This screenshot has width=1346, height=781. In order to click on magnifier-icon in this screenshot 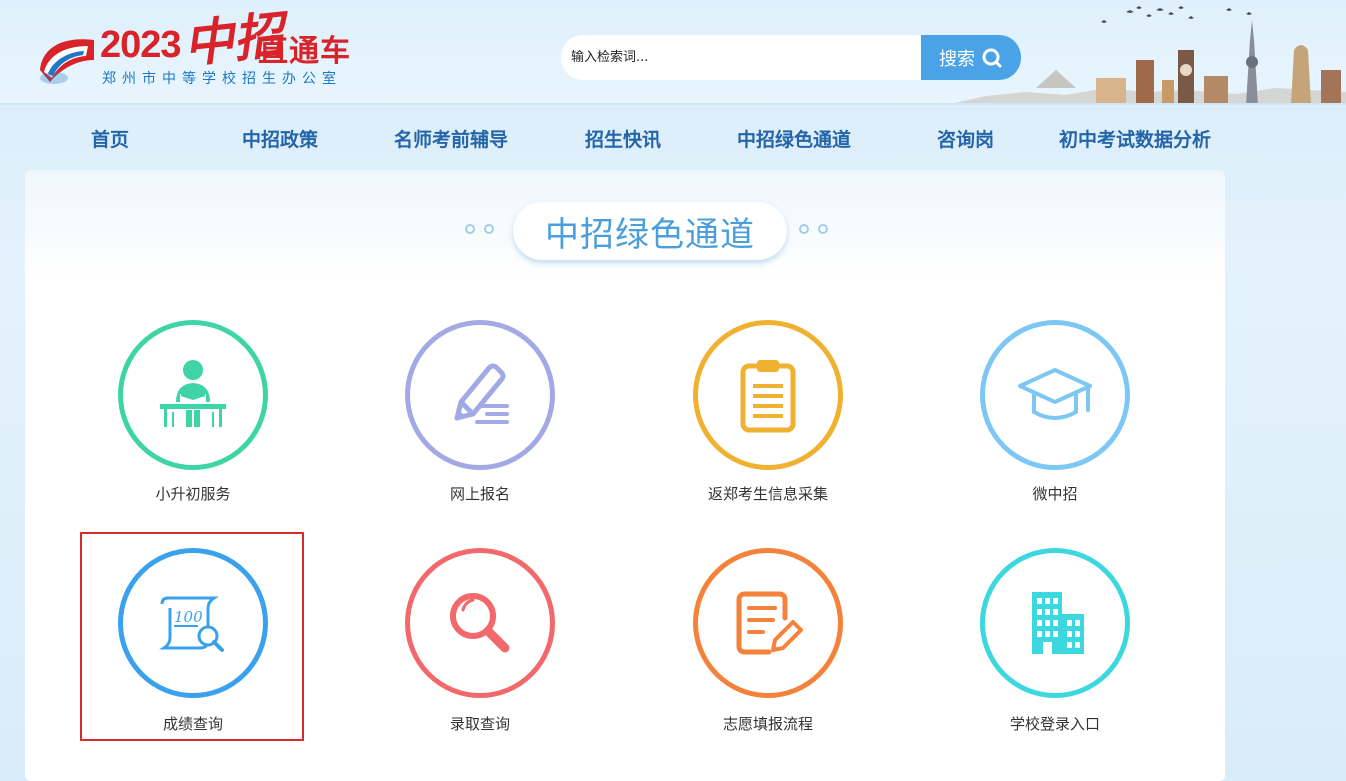, I will do `click(480, 623)`.